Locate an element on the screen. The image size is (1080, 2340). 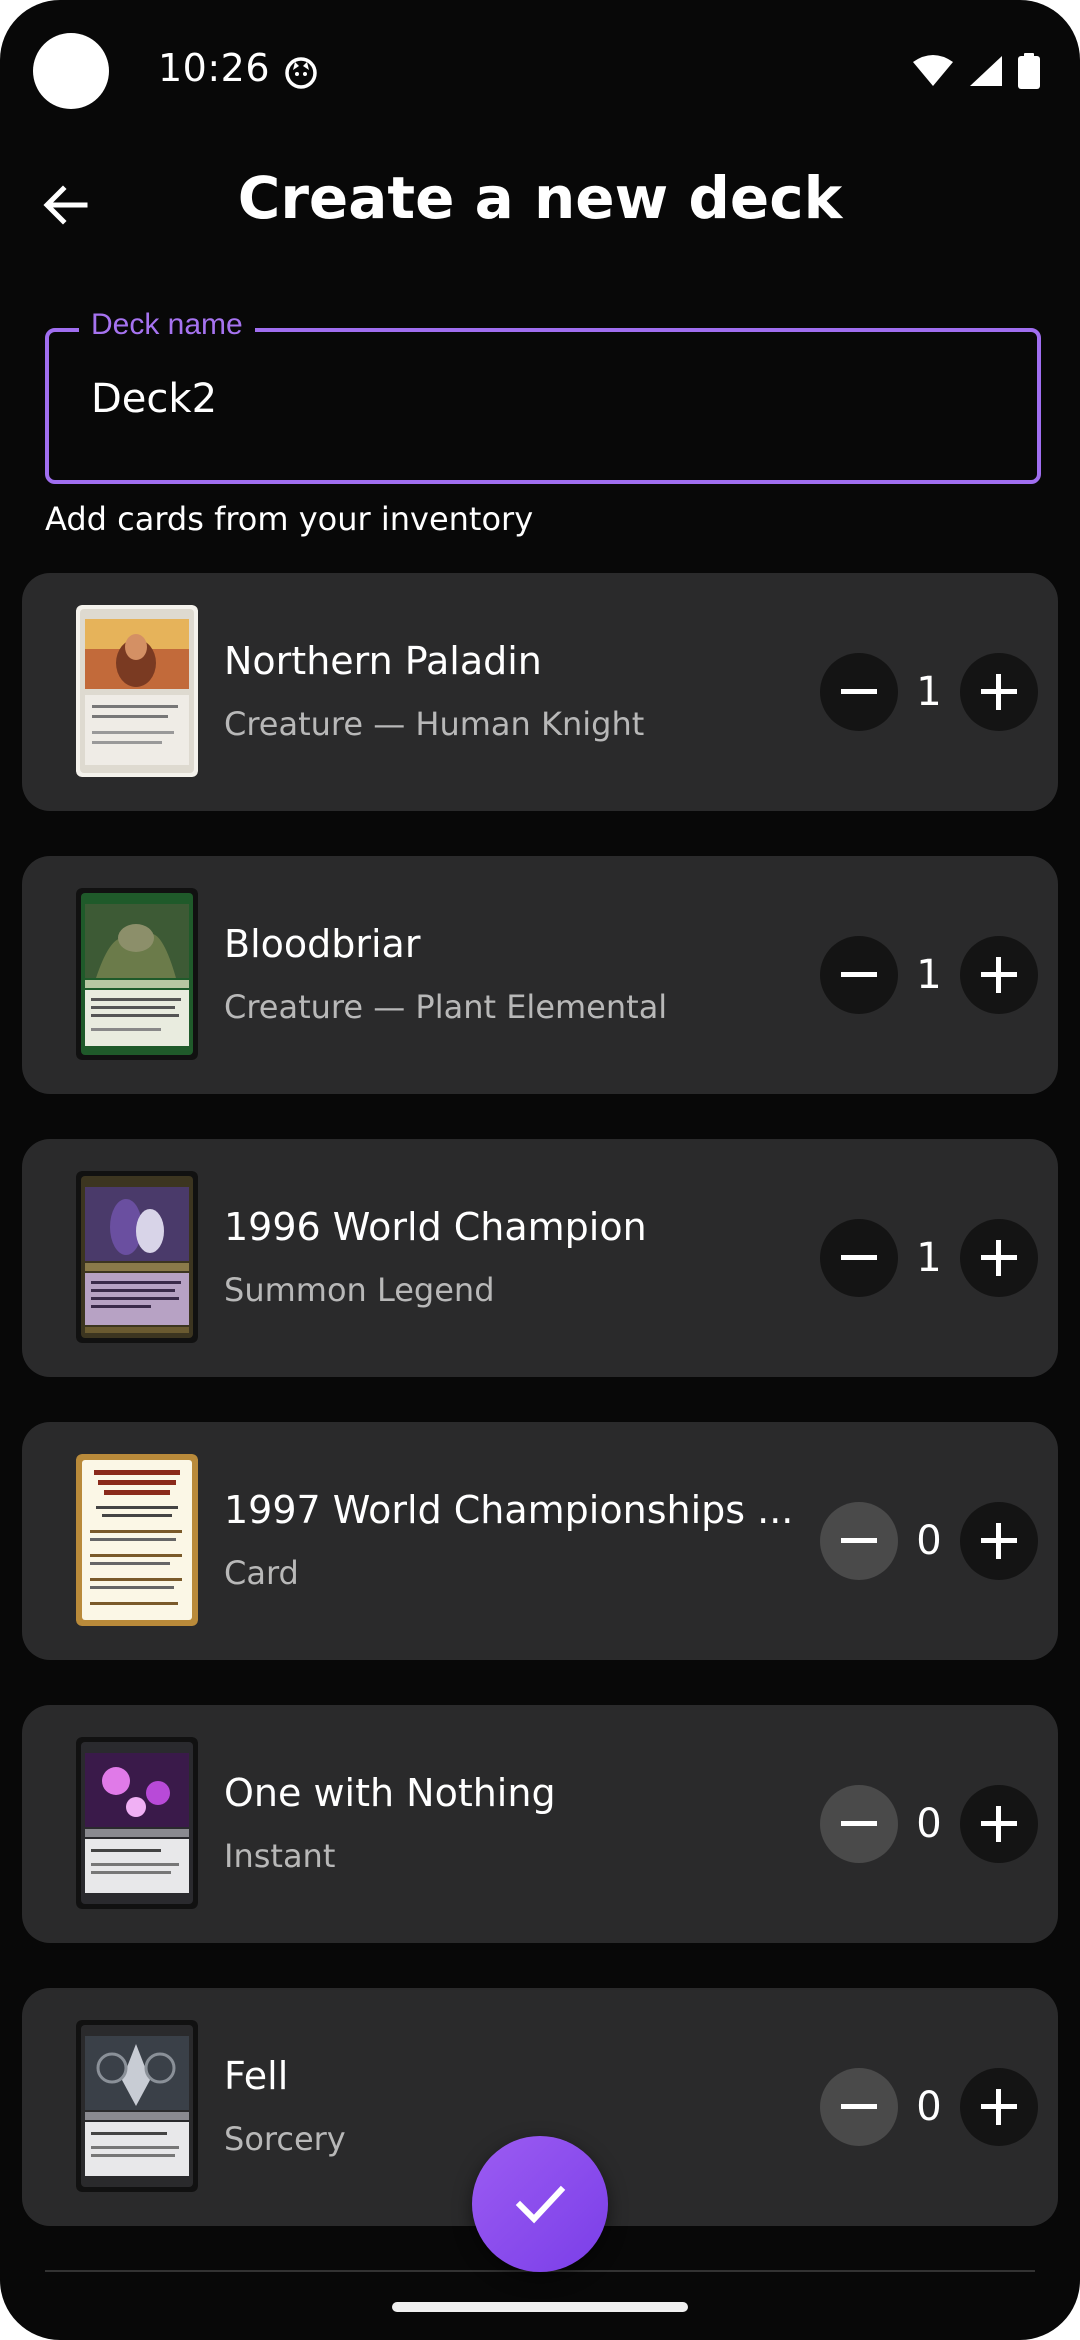
wifi-icon is located at coordinates (933, 70).